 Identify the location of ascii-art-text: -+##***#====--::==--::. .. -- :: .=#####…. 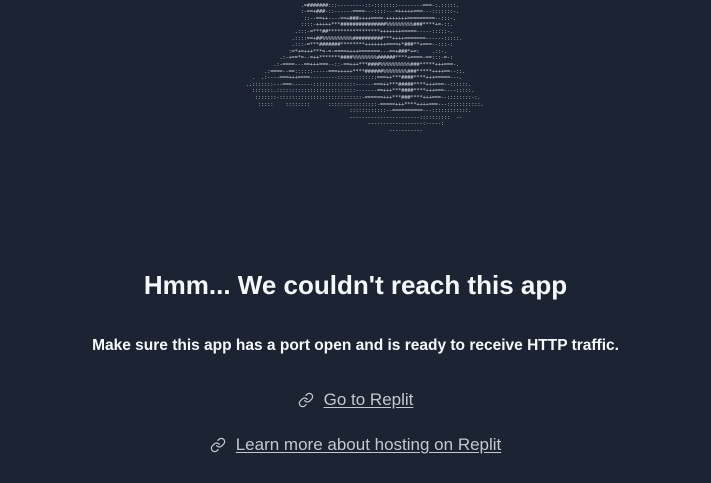
(364, 67).